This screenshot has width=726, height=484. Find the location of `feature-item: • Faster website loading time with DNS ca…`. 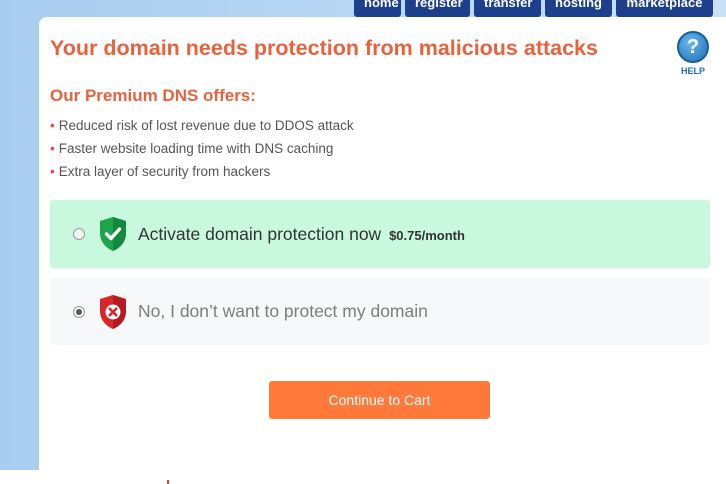

feature-item: • Faster website loading time with DNS ca… is located at coordinates (202, 151).